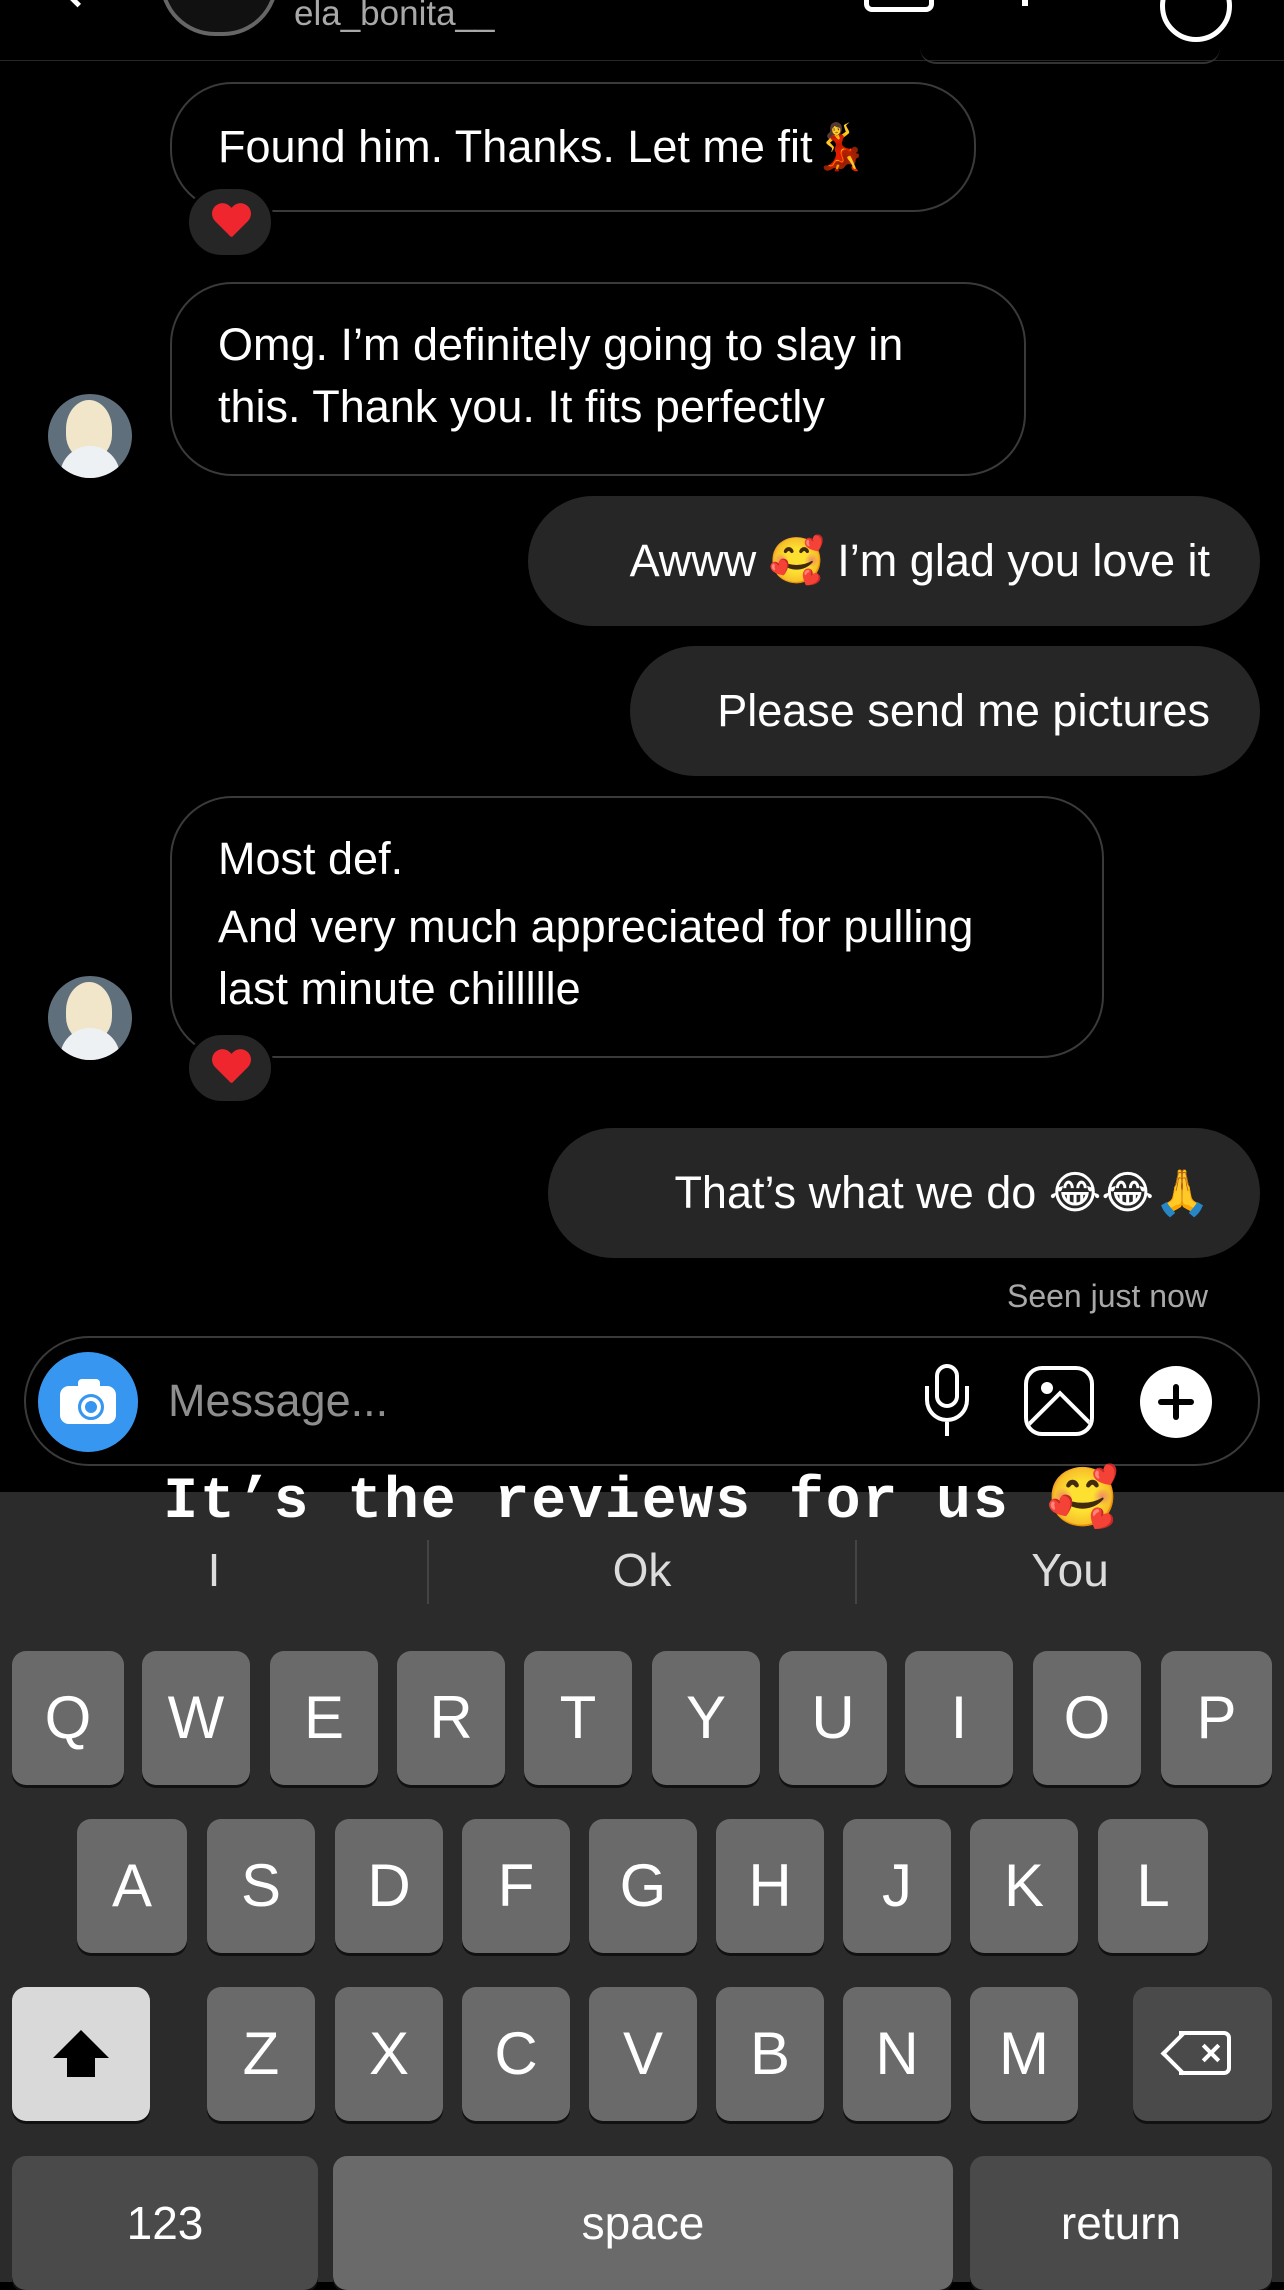  I want to click on message-bubble-sent: Please send me pictures, so click(945, 711).